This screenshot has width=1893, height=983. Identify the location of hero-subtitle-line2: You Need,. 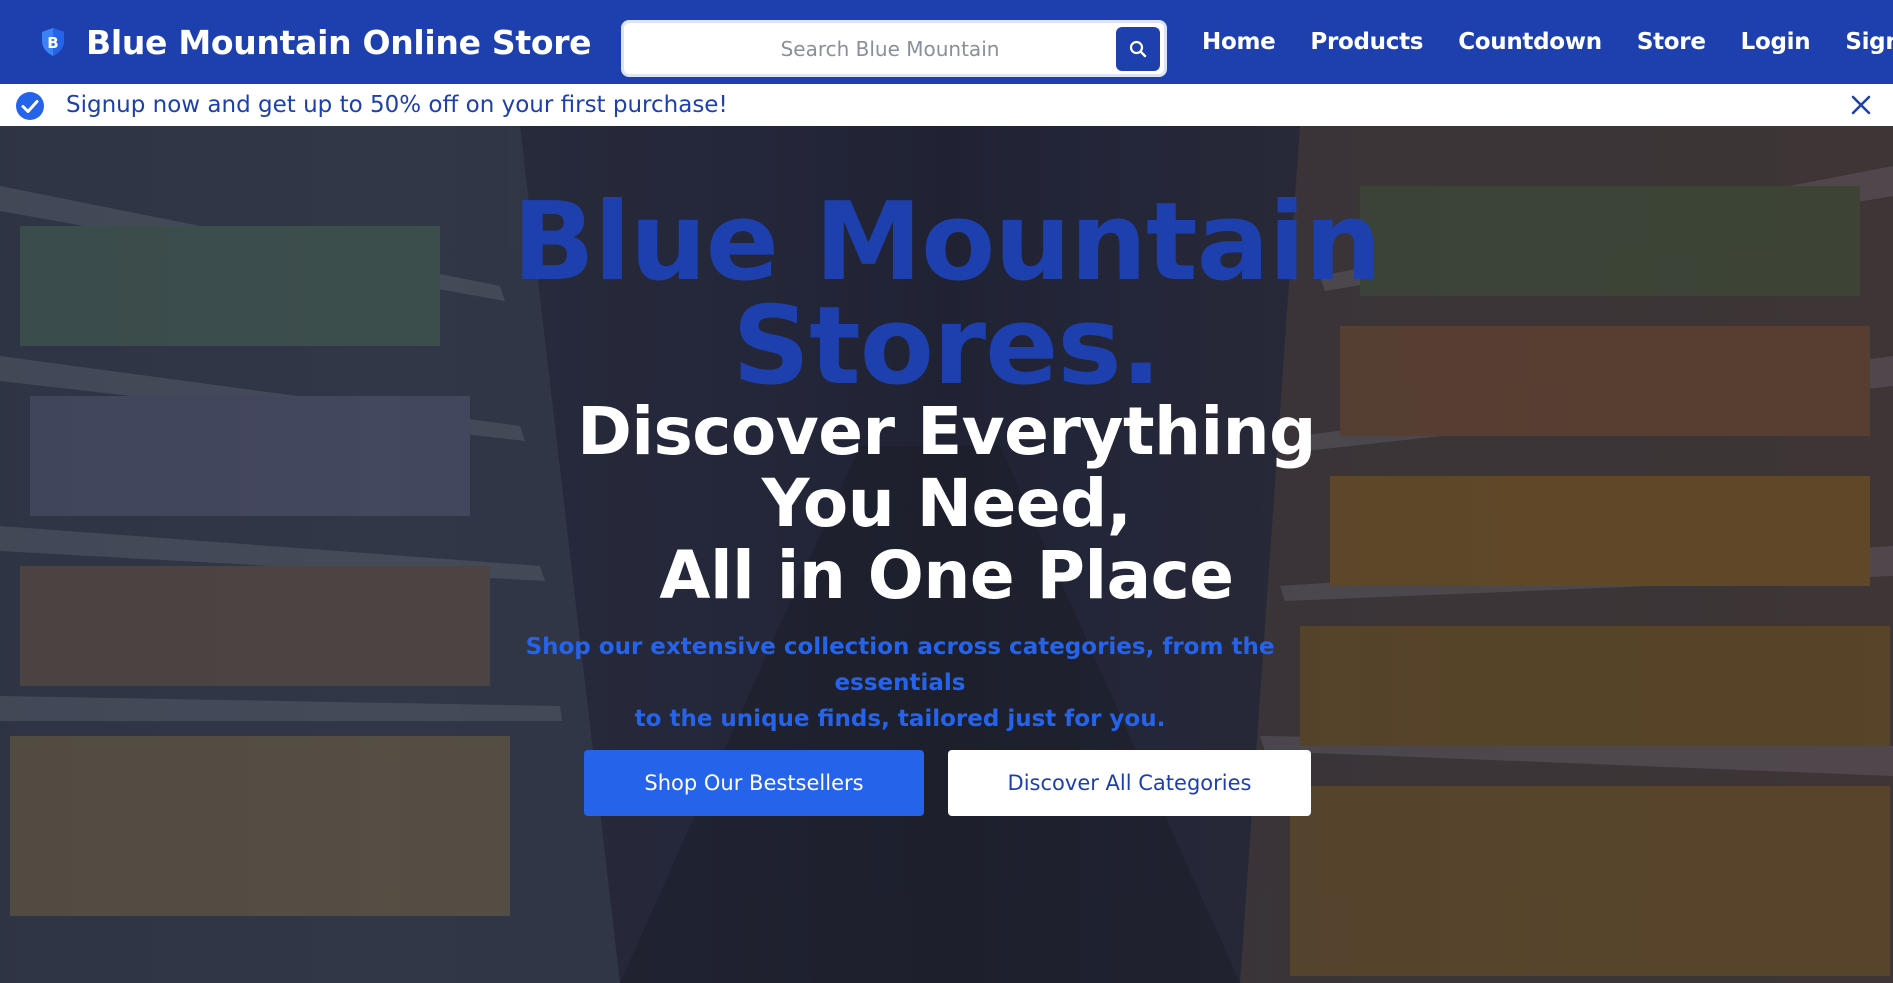
(946, 503).